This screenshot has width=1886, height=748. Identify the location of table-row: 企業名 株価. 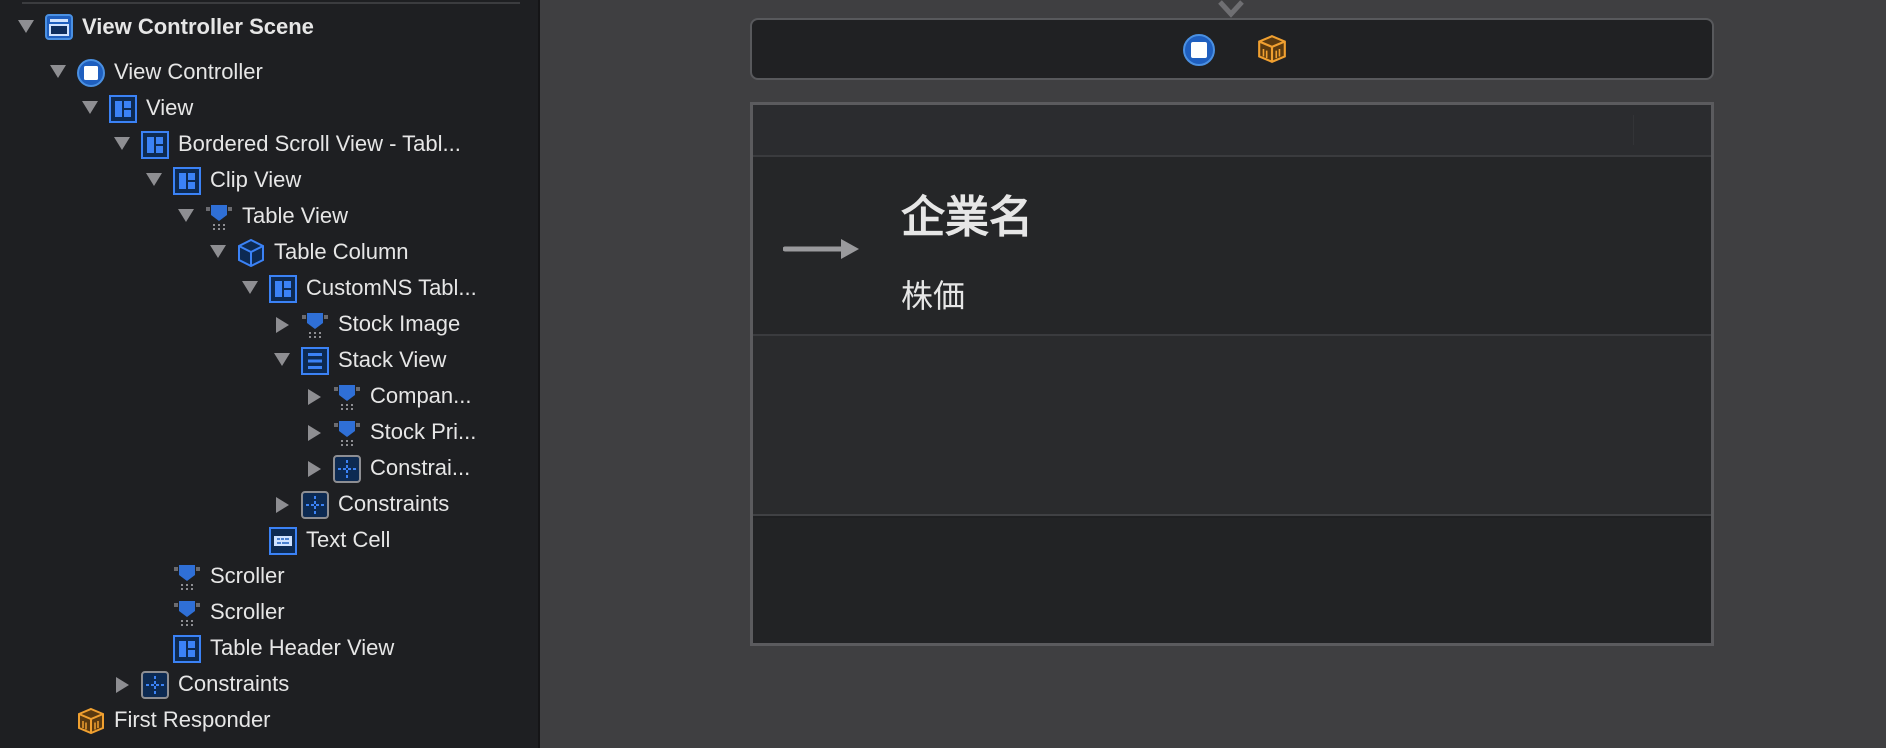
(1232, 246).